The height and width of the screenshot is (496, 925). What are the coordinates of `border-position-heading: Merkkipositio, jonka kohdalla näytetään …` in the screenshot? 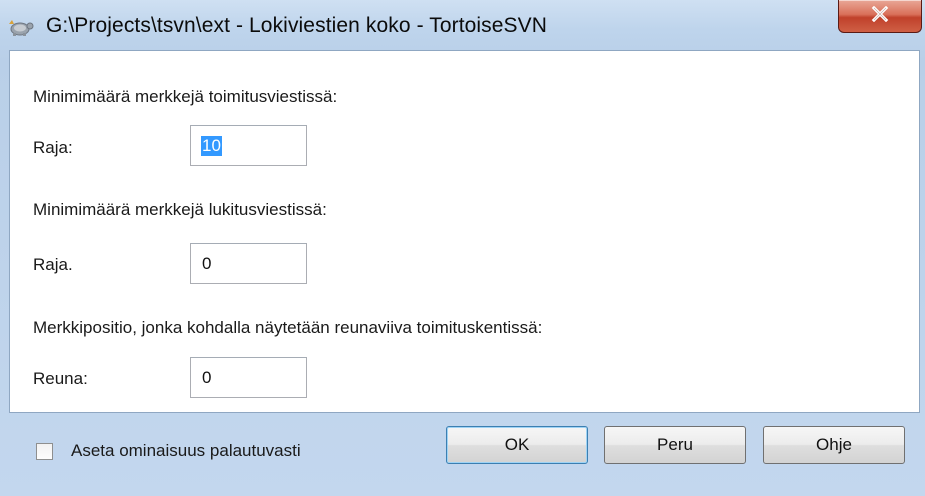 It's located at (288, 327).